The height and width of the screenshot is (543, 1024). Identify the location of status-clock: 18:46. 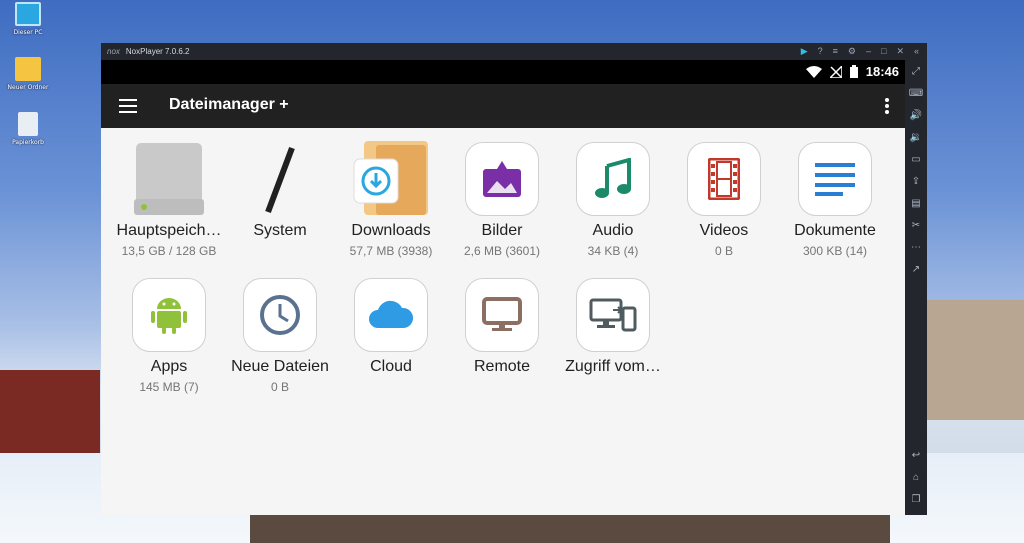
(882, 71).